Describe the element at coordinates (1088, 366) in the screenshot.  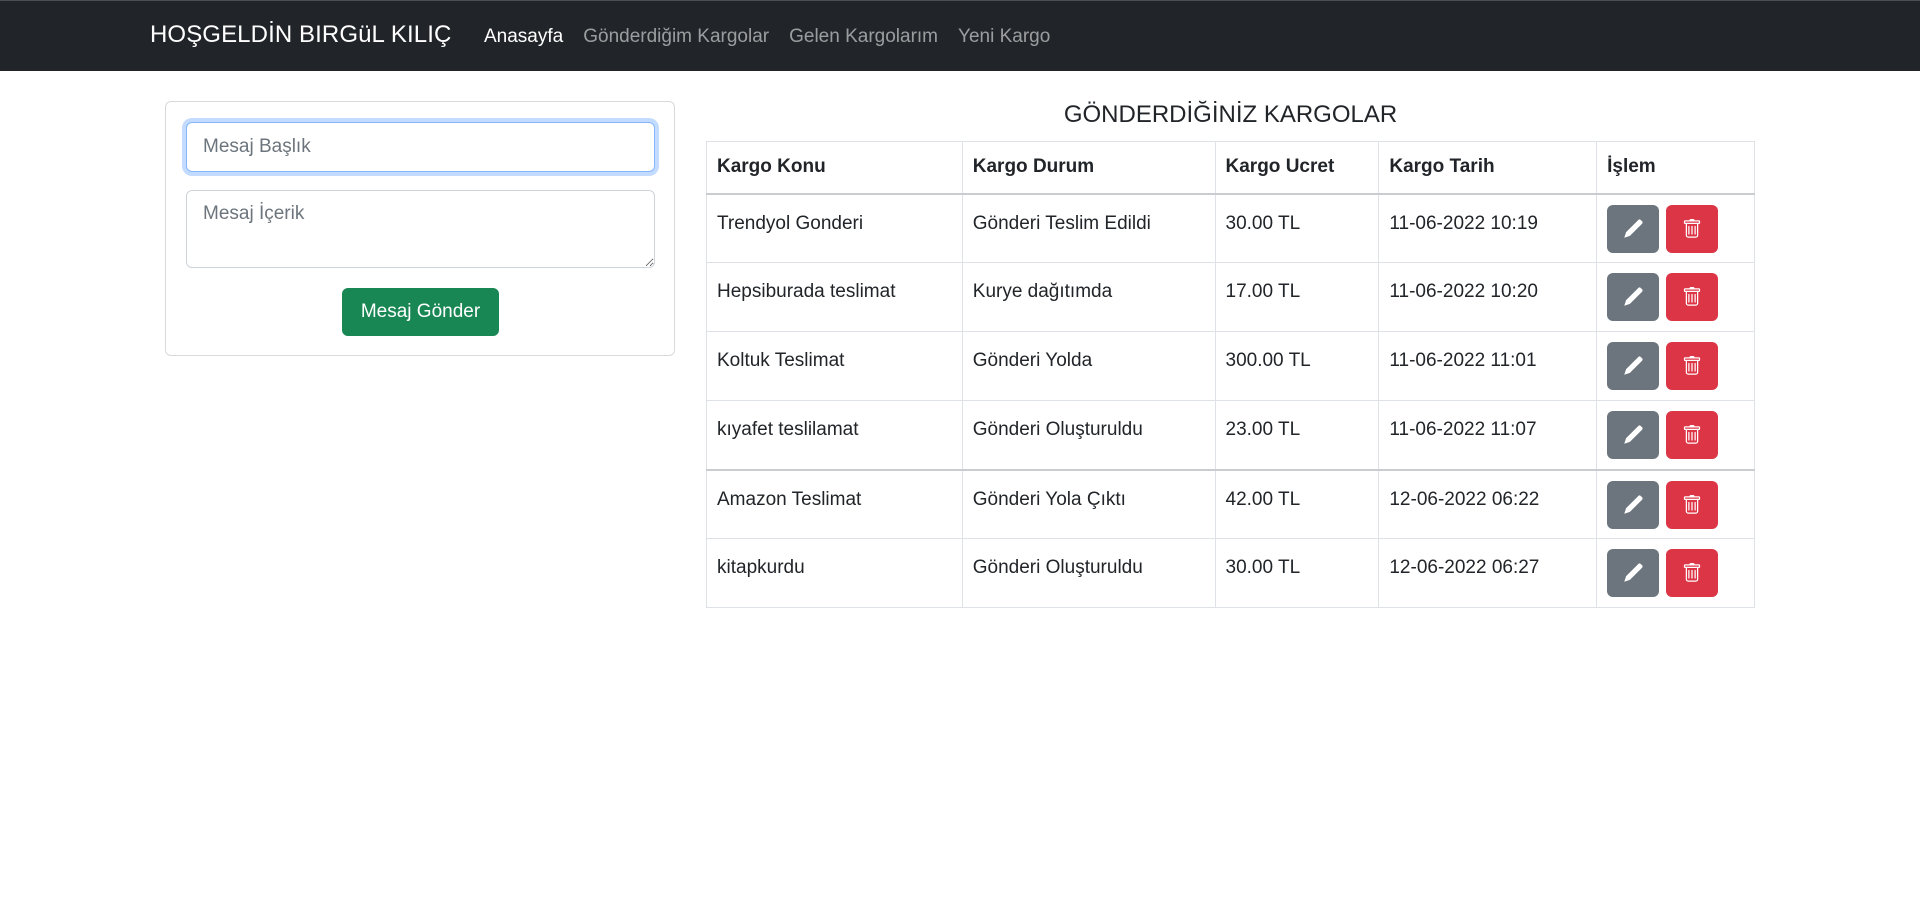
I see `cell-durum: Gönderi Yolda` at that location.